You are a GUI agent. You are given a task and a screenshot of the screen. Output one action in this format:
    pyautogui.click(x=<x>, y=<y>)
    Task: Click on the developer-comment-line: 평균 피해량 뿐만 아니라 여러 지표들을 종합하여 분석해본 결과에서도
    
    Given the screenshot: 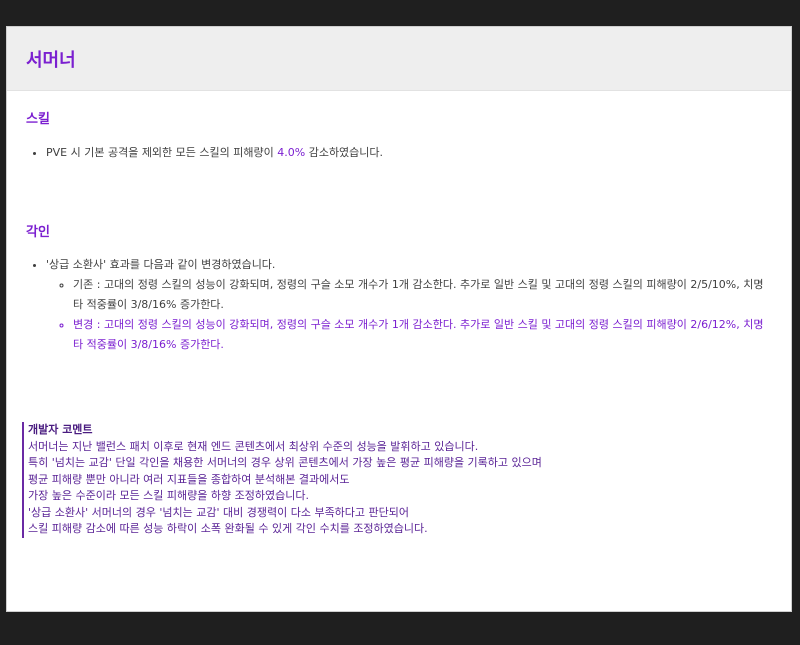 What is the action you would take?
    pyautogui.click(x=189, y=479)
    